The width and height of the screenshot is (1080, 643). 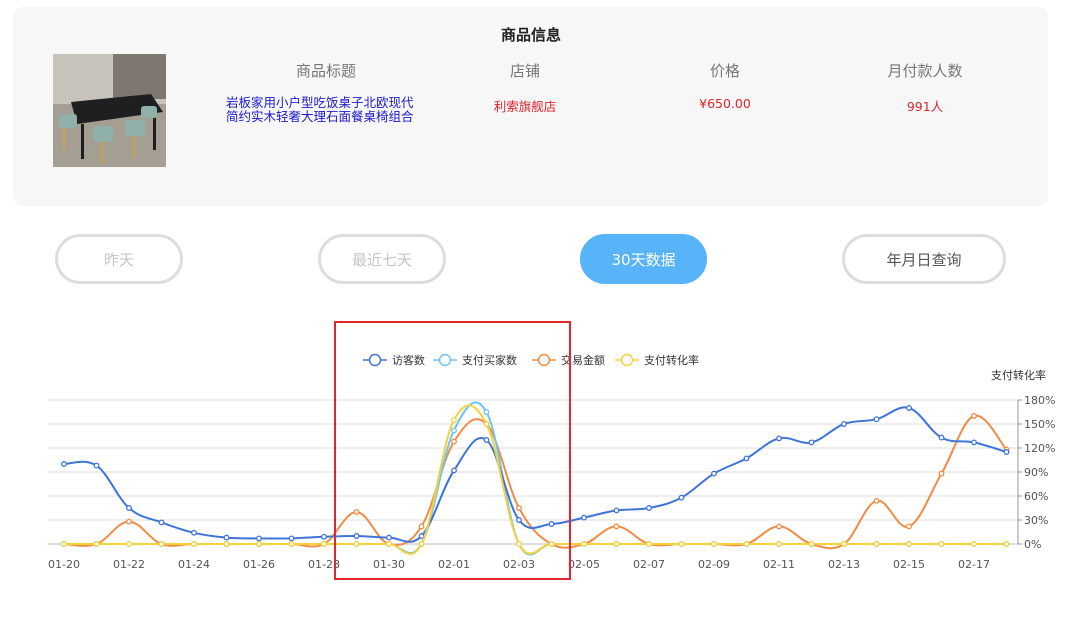 I want to click on legend-label: 支付转化率, so click(x=671, y=360).